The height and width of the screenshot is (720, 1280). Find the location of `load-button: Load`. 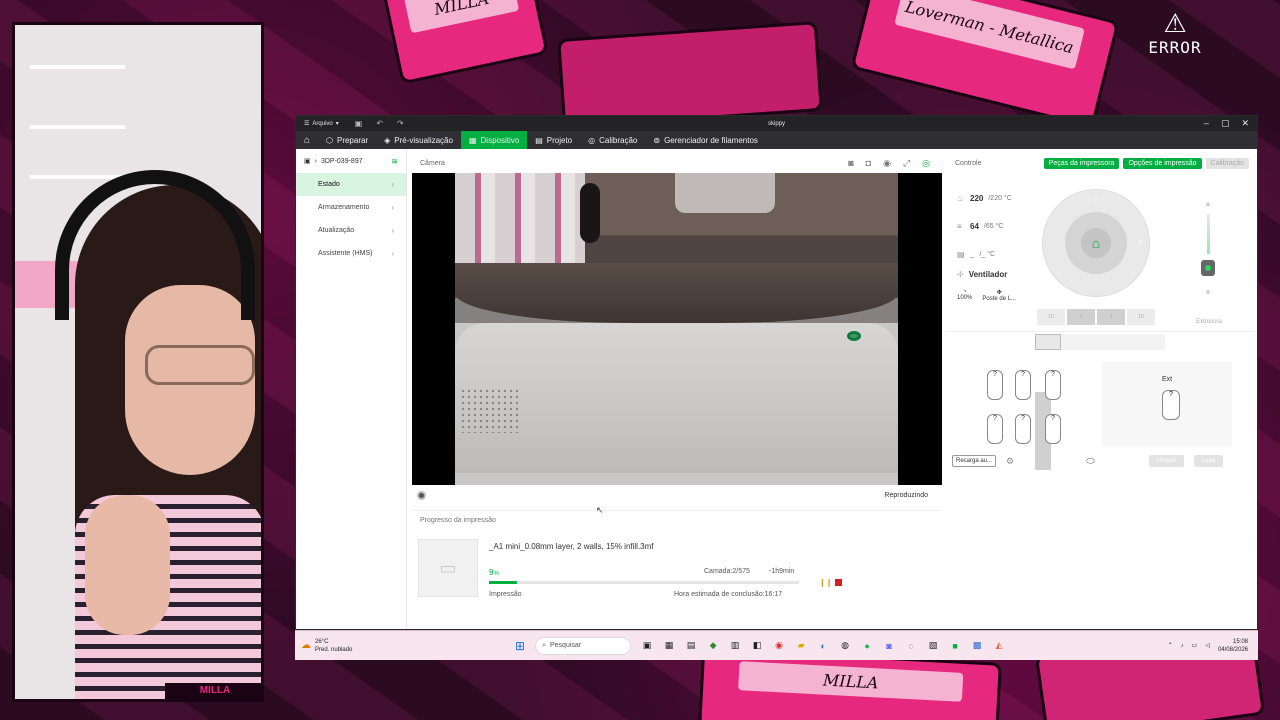

load-button: Load is located at coordinates (1208, 461).